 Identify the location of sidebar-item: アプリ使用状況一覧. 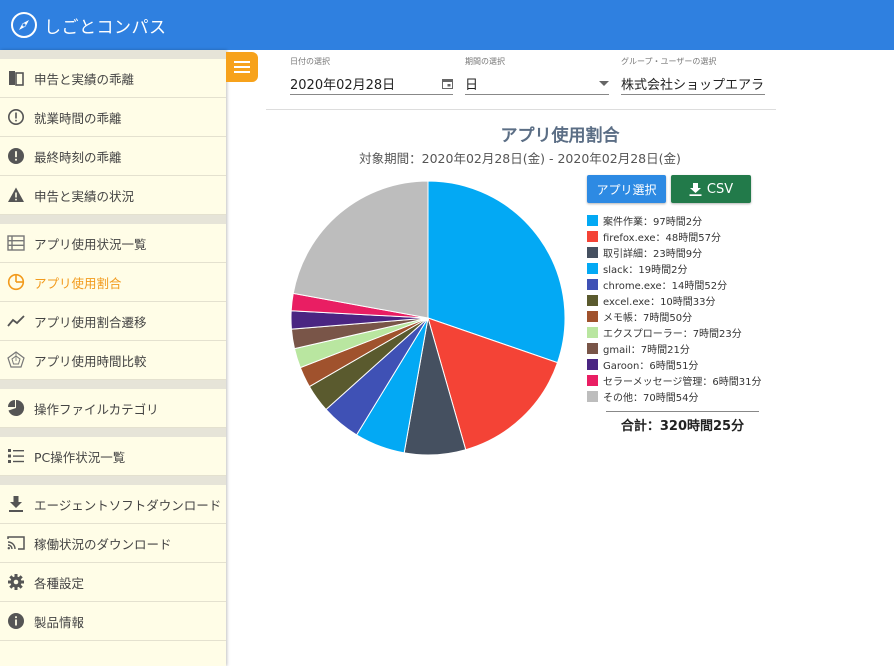
(113, 243).